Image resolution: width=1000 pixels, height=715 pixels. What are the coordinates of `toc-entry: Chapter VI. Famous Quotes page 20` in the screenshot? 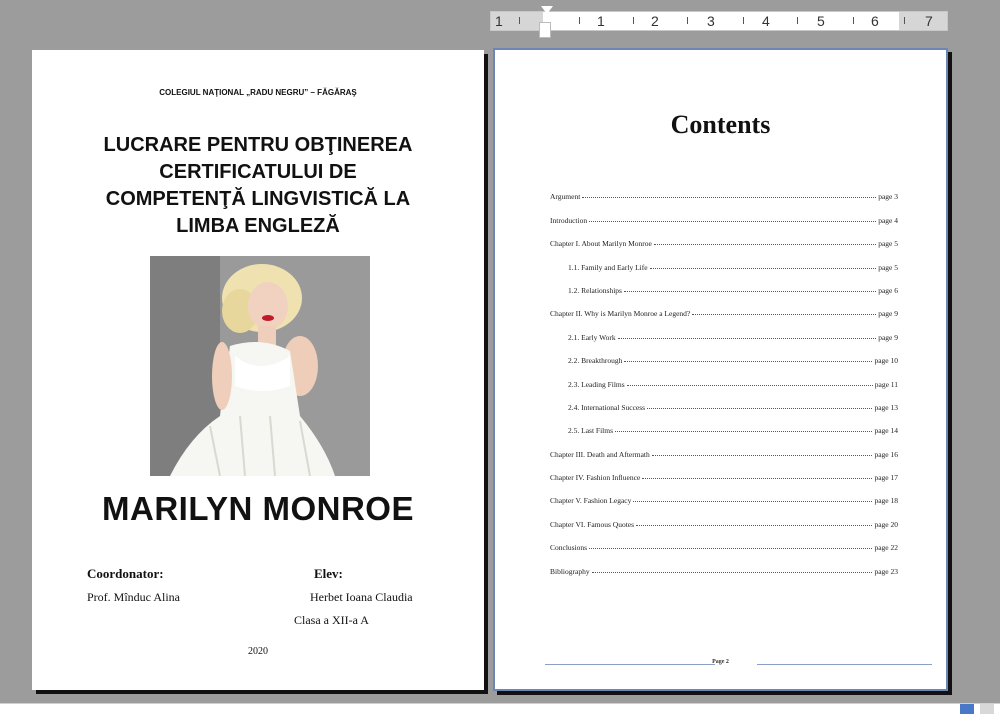 It's located at (724, 517).